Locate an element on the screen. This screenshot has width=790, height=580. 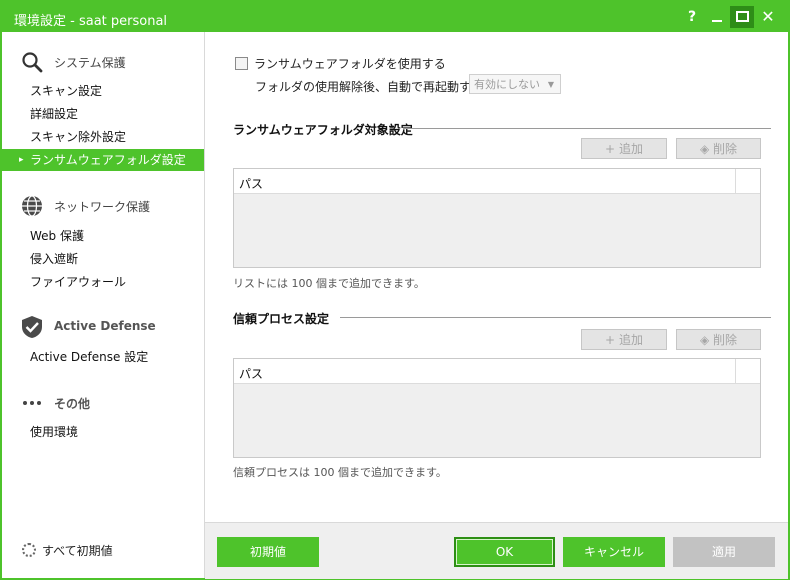
reset-icon is located at coordinates (29, 550).